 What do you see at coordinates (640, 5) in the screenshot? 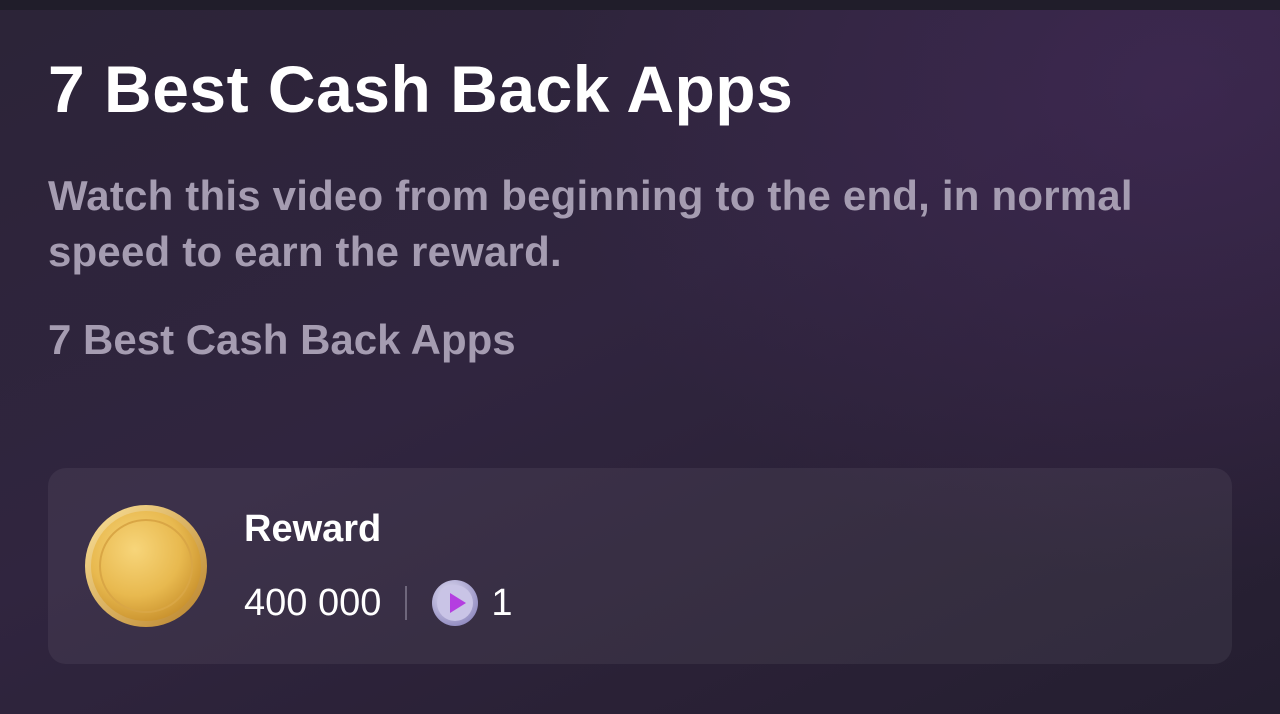
I see `top-strip` at bounding box center [640, 5].